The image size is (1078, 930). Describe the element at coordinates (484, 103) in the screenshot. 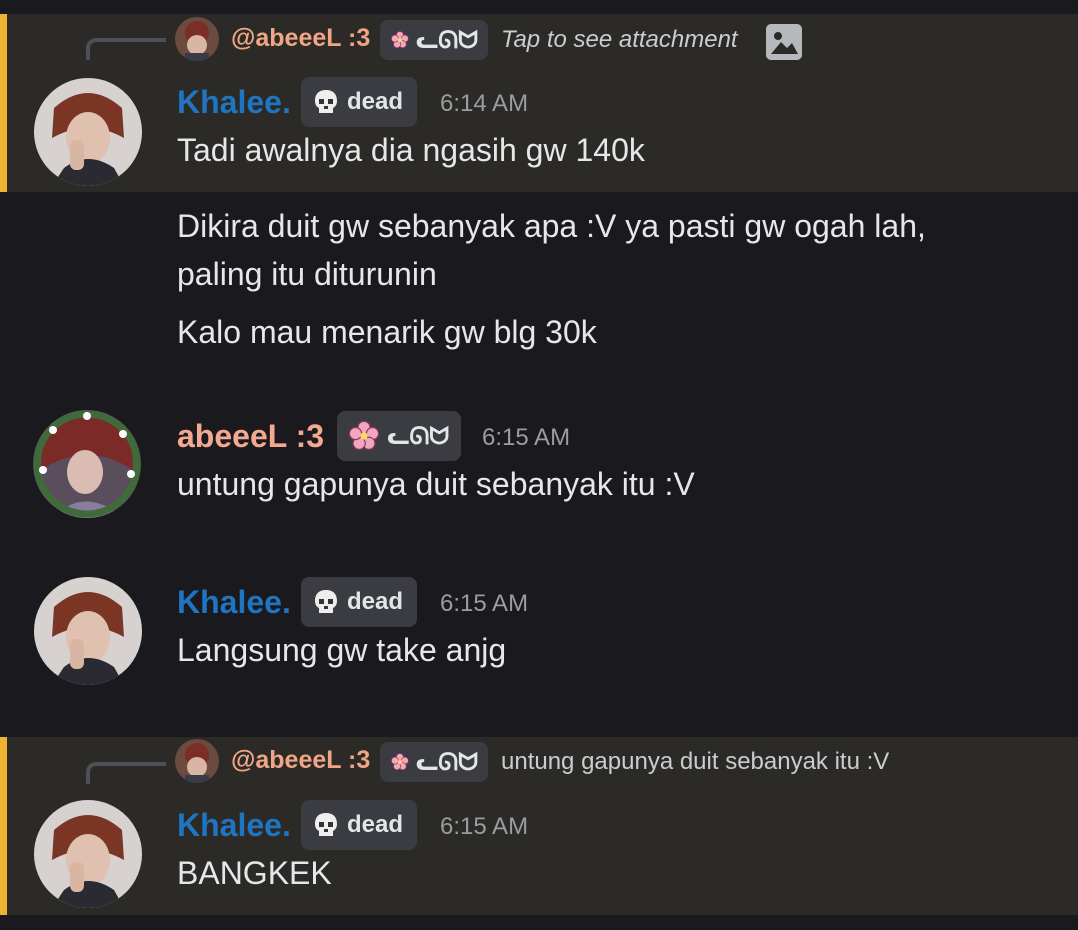

I see `timestamp: 6:14 AM` at that location.